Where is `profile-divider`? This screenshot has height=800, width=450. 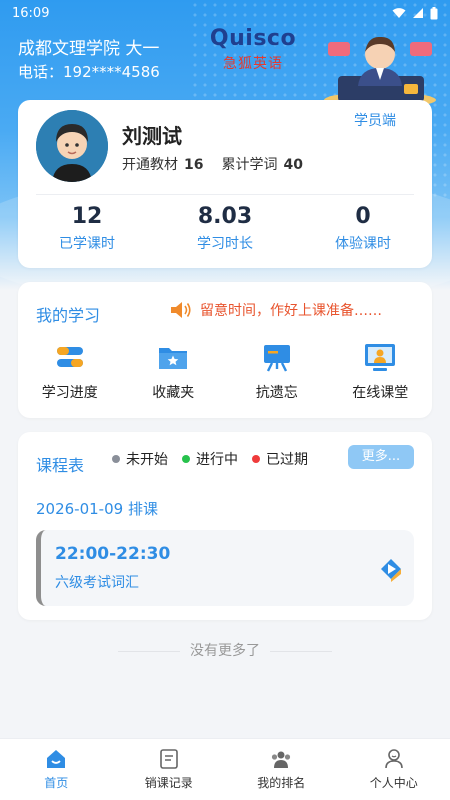
profile-divider is located at coordinates (225, 194).